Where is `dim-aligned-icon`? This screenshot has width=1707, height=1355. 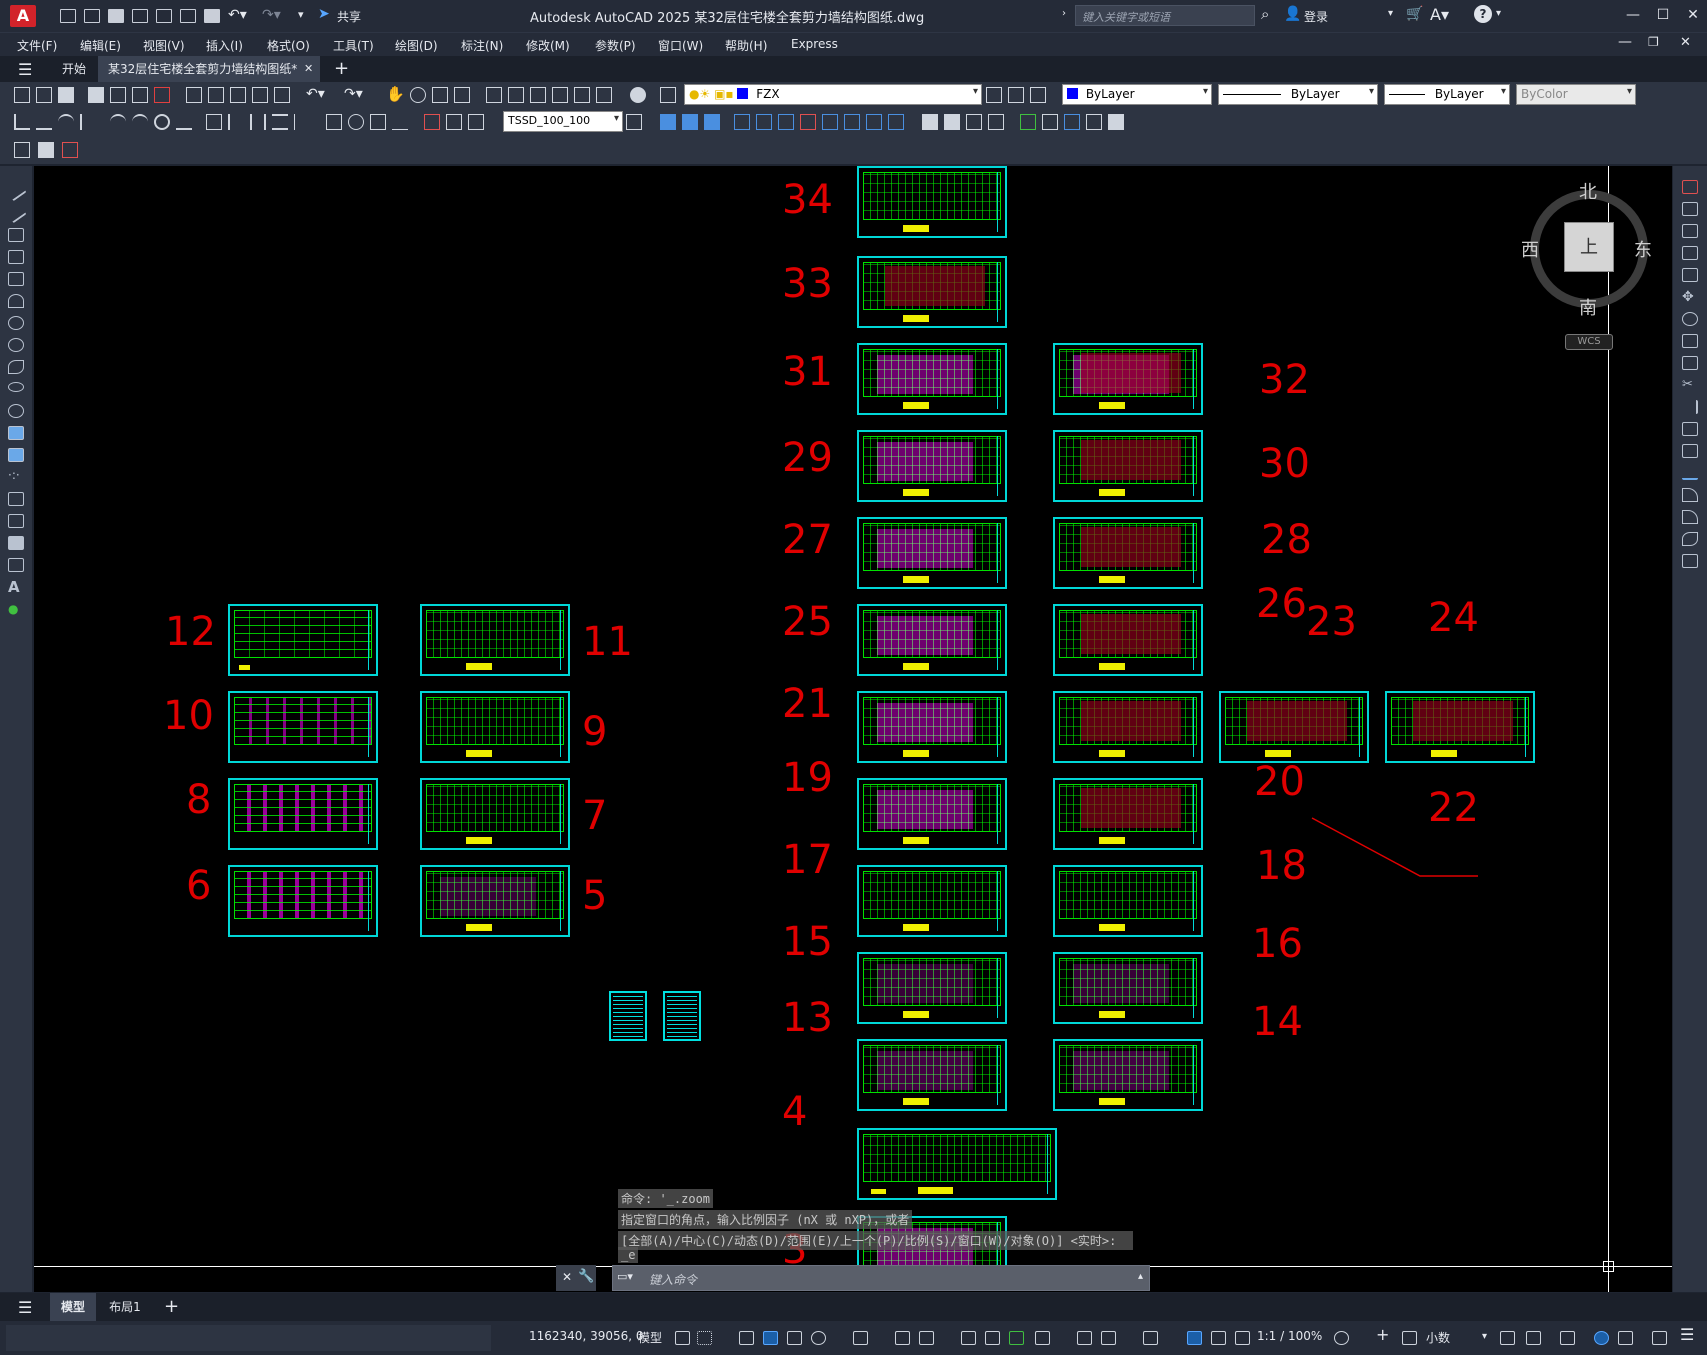 dim-aligned-icon is located at coordinates (44, 122).